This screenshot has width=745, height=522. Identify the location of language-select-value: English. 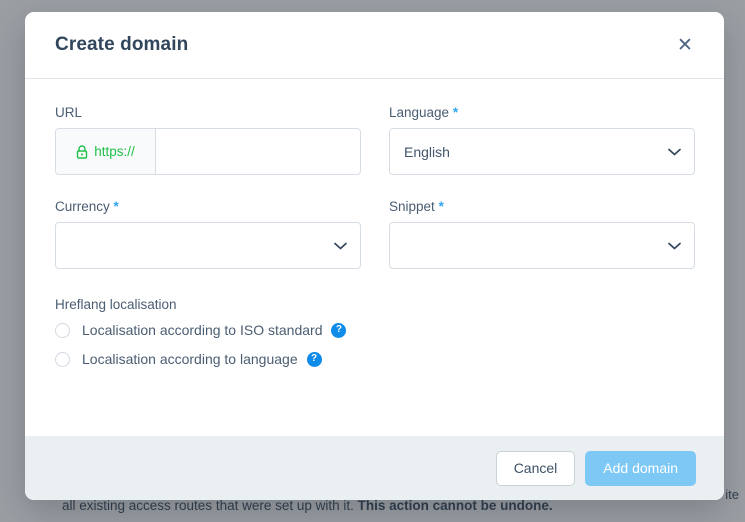
(427, 151).